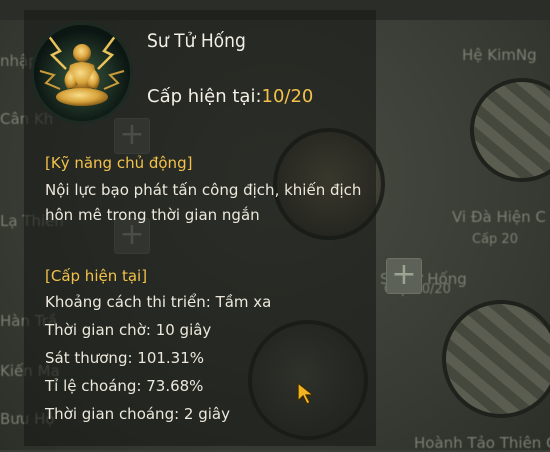 The height and width of the screenshot is (452, 550). I want to click on stat-cooldown: Thời gian chờ: 10 giây, so click(128, 330).